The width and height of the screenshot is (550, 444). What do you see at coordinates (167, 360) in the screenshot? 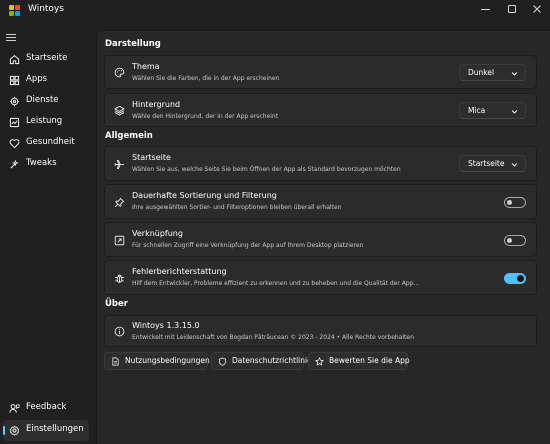
I see `terms-label: Nutzungsbedingungen` at bounding box center [167, 360].